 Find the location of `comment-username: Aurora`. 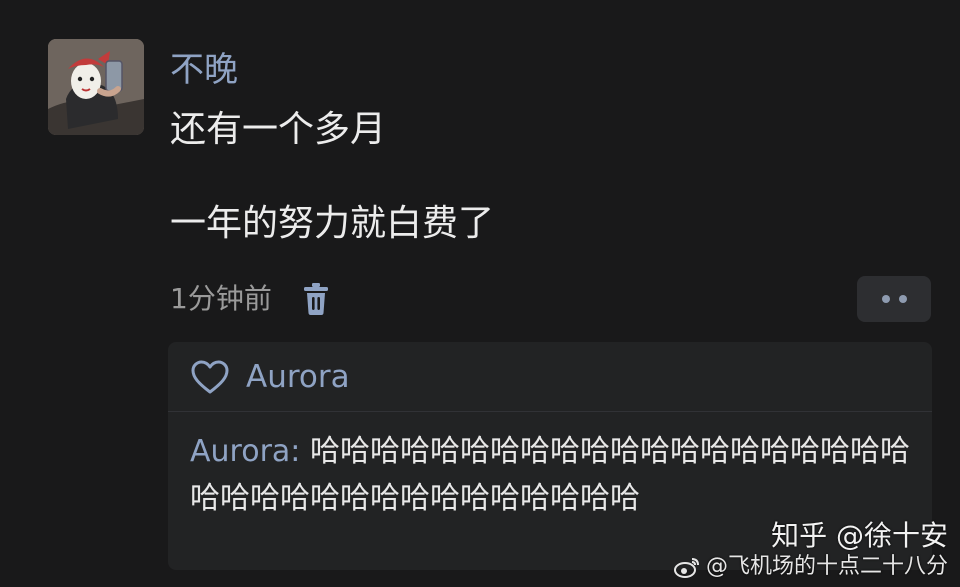

comment-username: Aurora is located at coordinates (240, 451).